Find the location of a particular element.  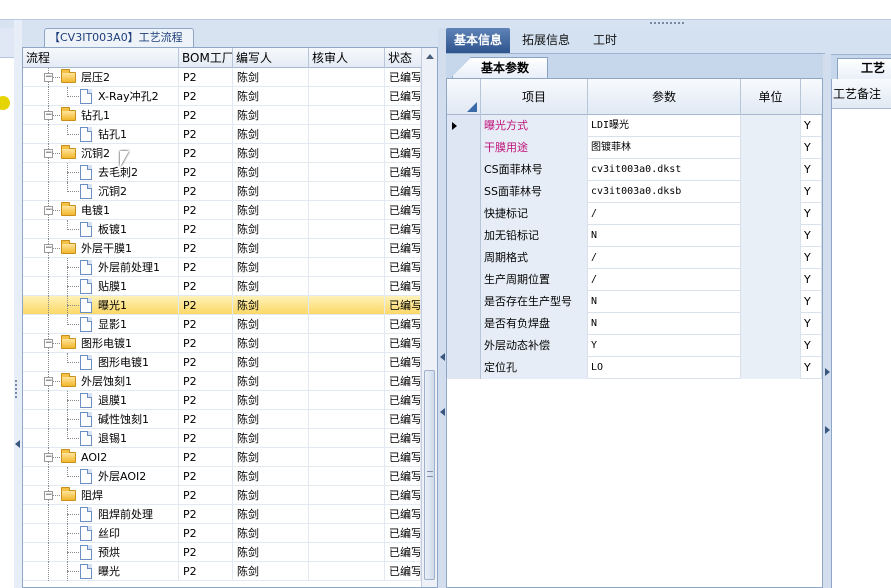

process-notes-header: 工艺备注 is located at coordinates (861, 94).